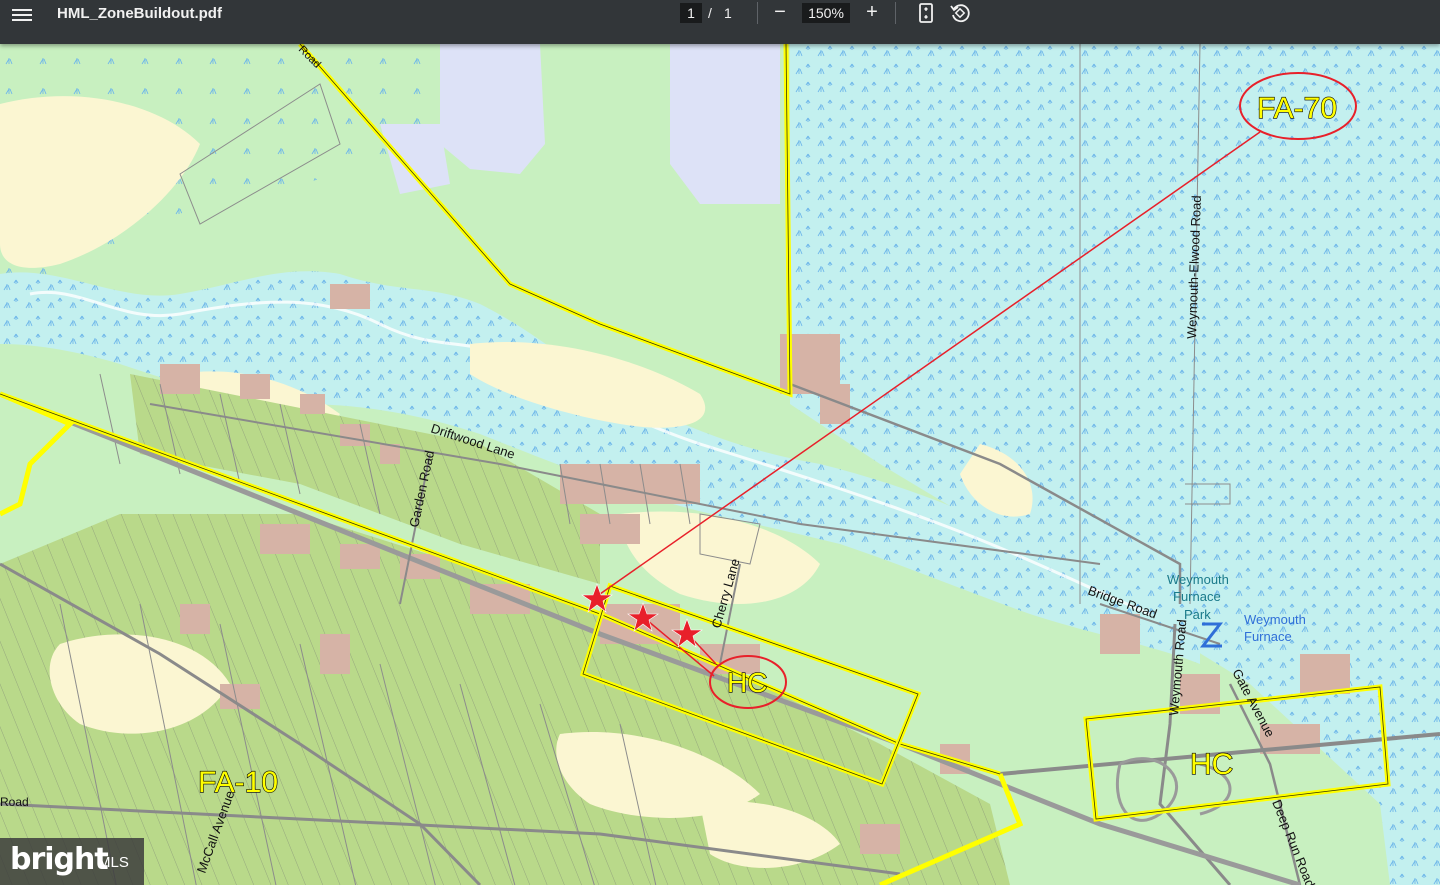 This screenshot has width=1440, height=885. What do you see at coordinates (691, 13) in the screenshot?
I see `page-number-input` at bounding box center [691, 13].